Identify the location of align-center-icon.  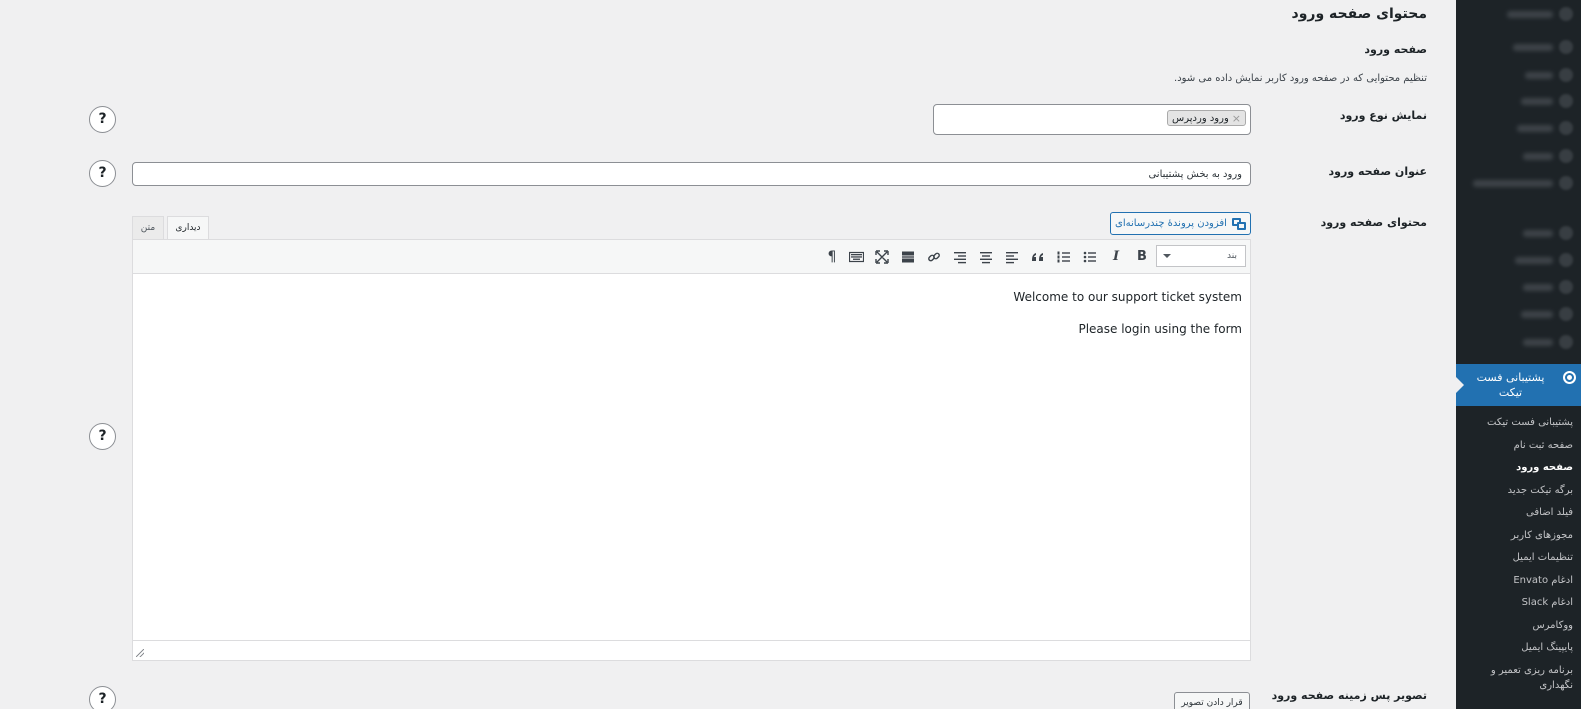
(986, 258).